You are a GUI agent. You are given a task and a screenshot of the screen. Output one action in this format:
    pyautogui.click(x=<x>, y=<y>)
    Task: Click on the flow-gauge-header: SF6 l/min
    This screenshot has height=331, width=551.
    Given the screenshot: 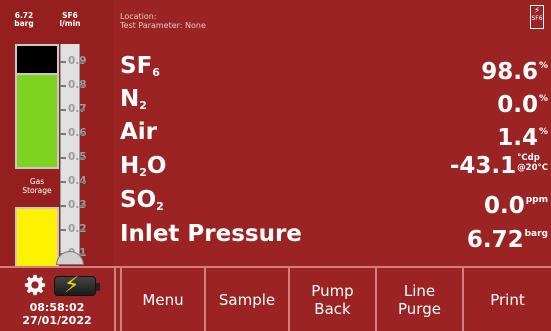 What is the action you would take?
    pyautogui.click(x=70, y=20)
    